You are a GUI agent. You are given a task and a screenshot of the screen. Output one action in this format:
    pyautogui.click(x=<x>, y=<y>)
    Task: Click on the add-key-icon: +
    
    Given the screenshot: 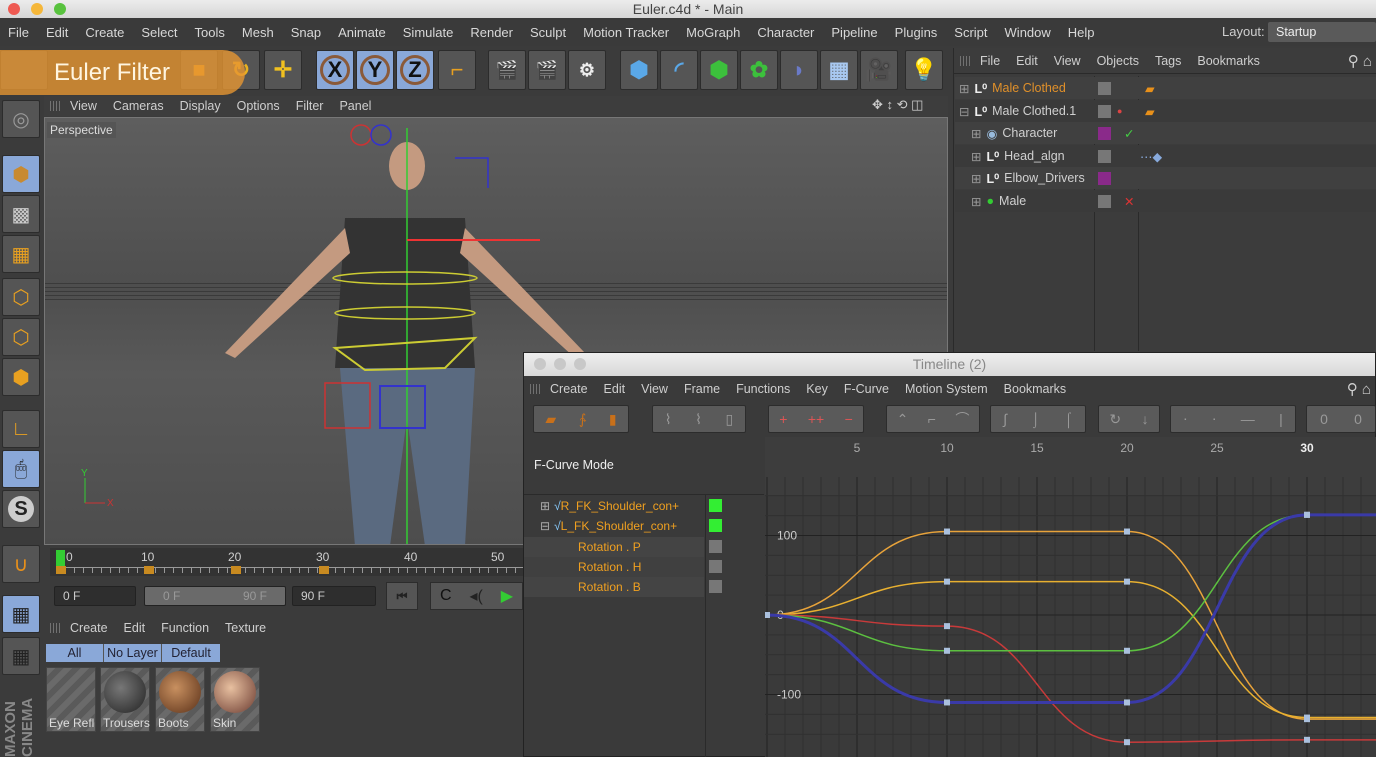 What is the action you would take?
    pyautogui.click(x=783, y=419)
    